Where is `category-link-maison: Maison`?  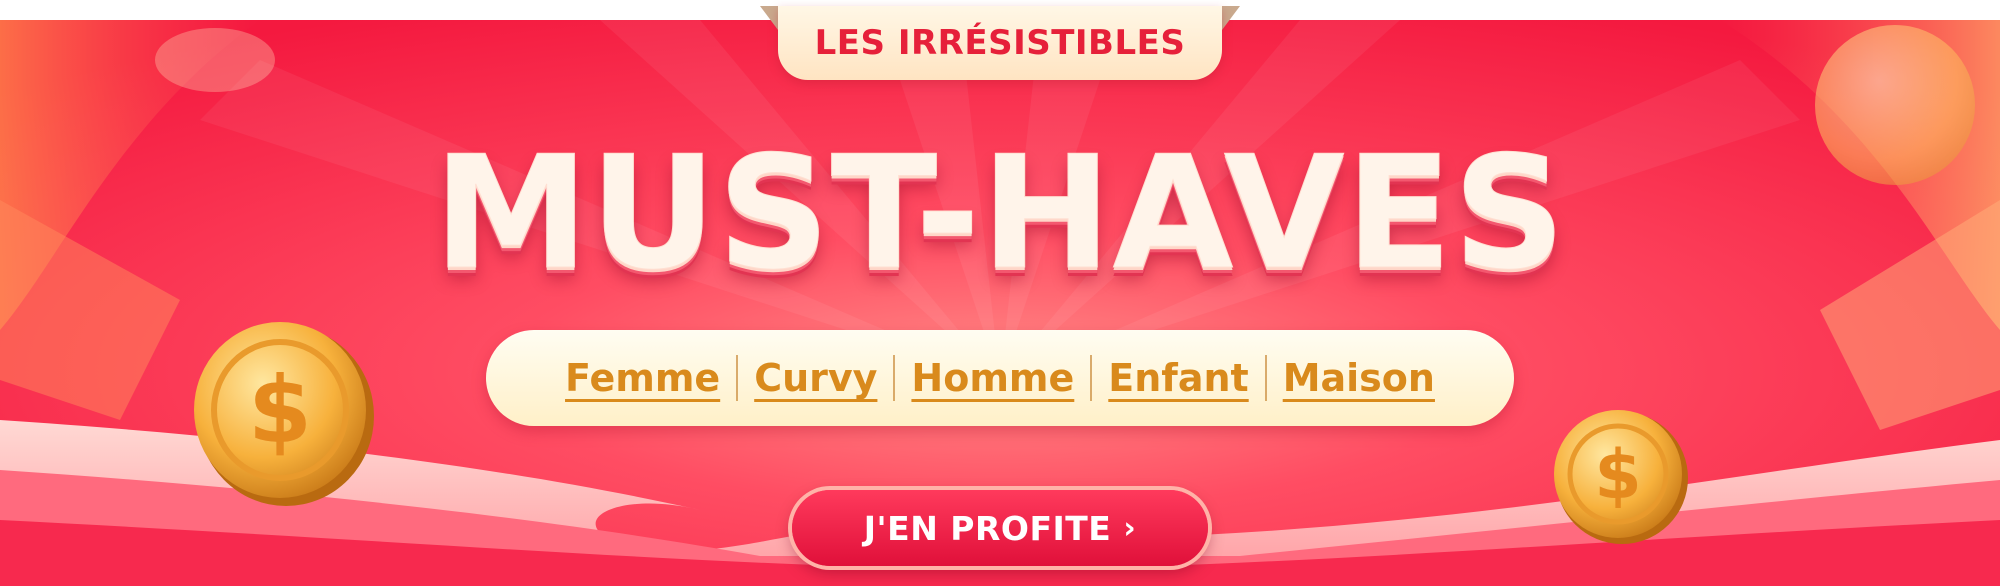
category-link-maison: Maison is located at coordinates (1359, 378).